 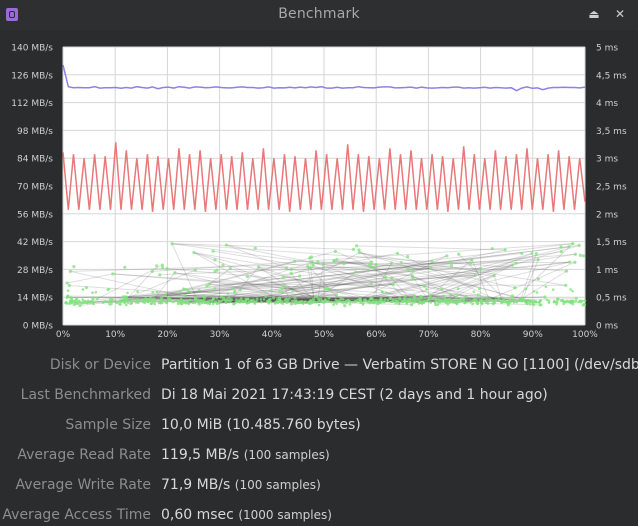 I want to click on info-label: Average Read Rate, so click(x=84, y=455).